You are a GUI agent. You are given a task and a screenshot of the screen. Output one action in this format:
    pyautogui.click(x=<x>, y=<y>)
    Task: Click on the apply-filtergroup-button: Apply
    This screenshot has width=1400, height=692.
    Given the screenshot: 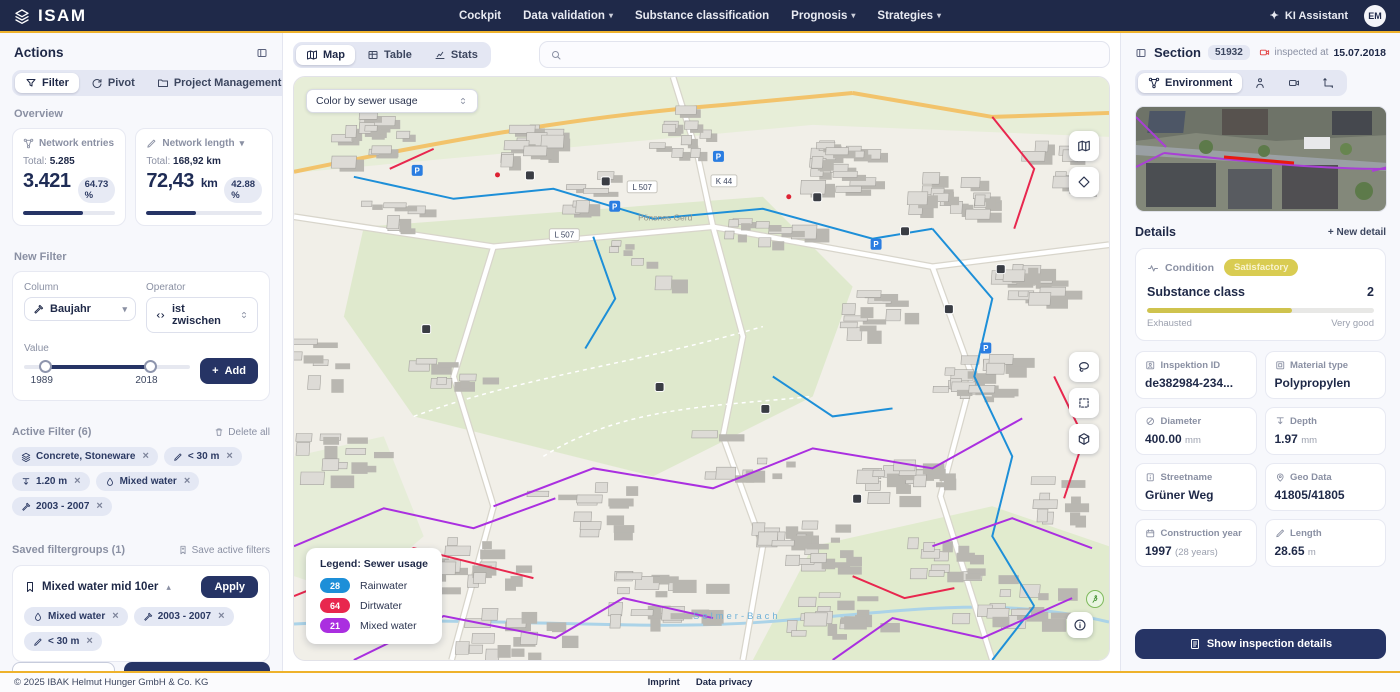 What is the action you would take?
    pyautogui.click(x=229, y=587)
    